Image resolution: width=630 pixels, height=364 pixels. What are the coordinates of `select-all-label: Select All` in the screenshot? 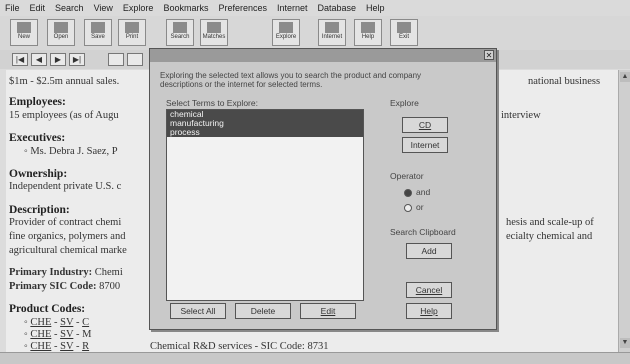 It's located at (198, 311).